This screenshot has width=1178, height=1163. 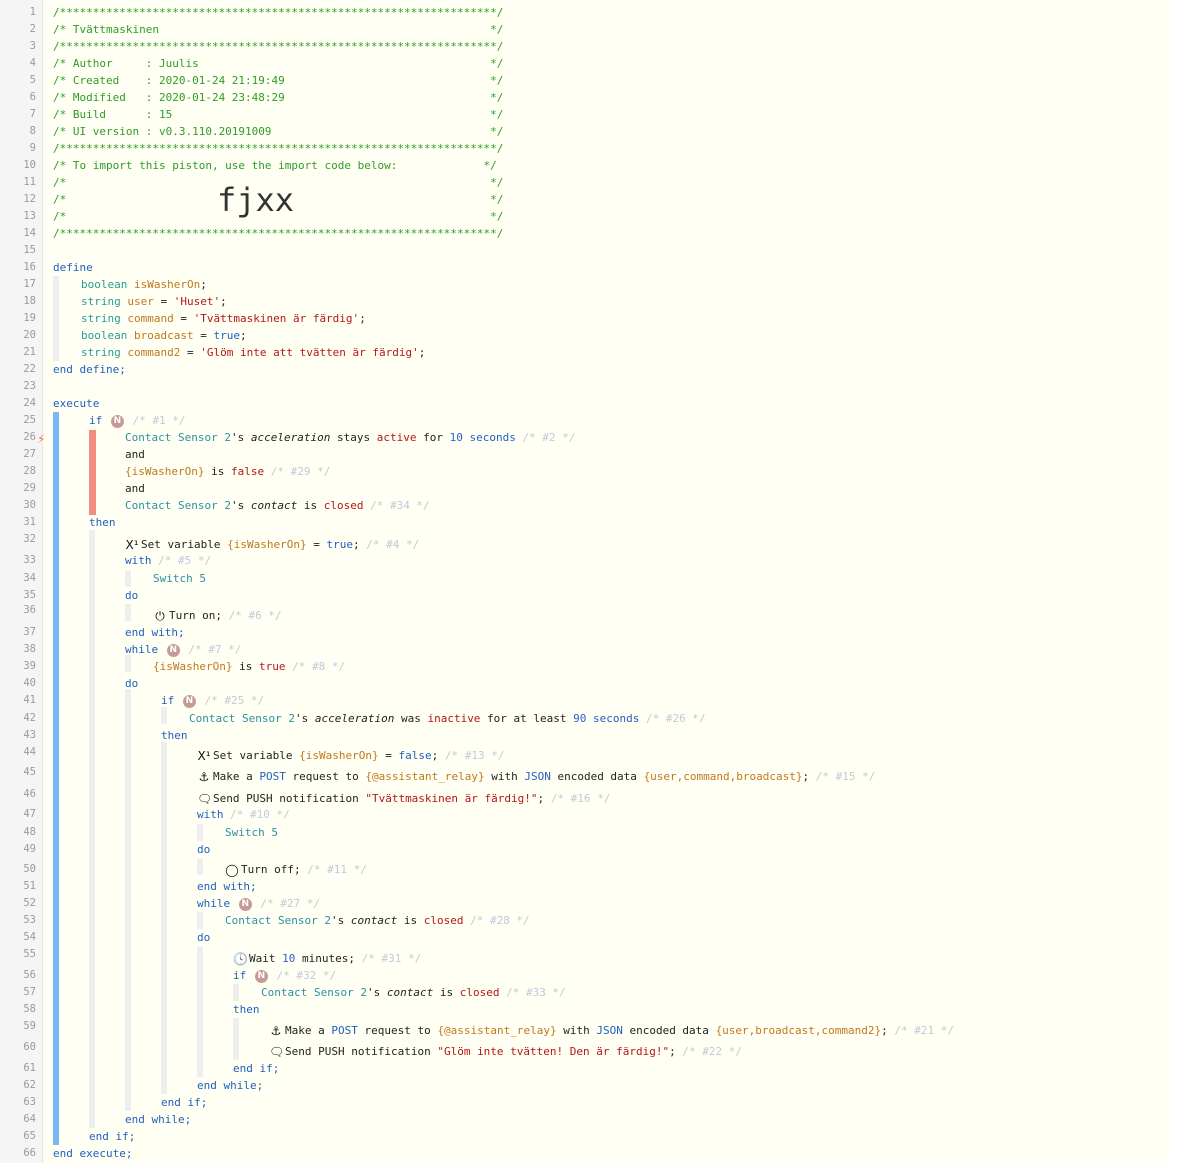 I want to click on line-number: 16, so click(x=29, y=267).